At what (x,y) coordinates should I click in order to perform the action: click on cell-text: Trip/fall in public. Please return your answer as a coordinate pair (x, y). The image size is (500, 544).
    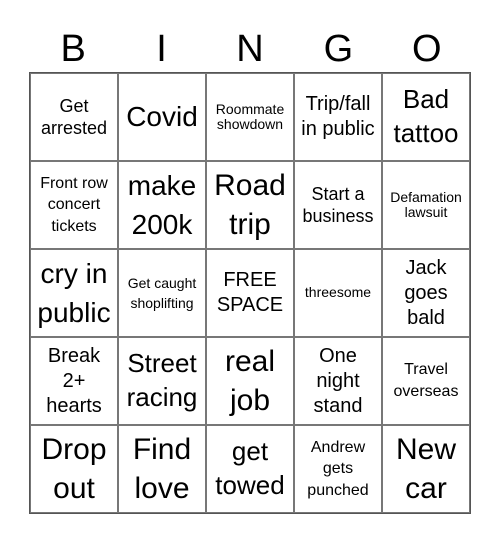
    Looking at the image, I should click on (338, 116).